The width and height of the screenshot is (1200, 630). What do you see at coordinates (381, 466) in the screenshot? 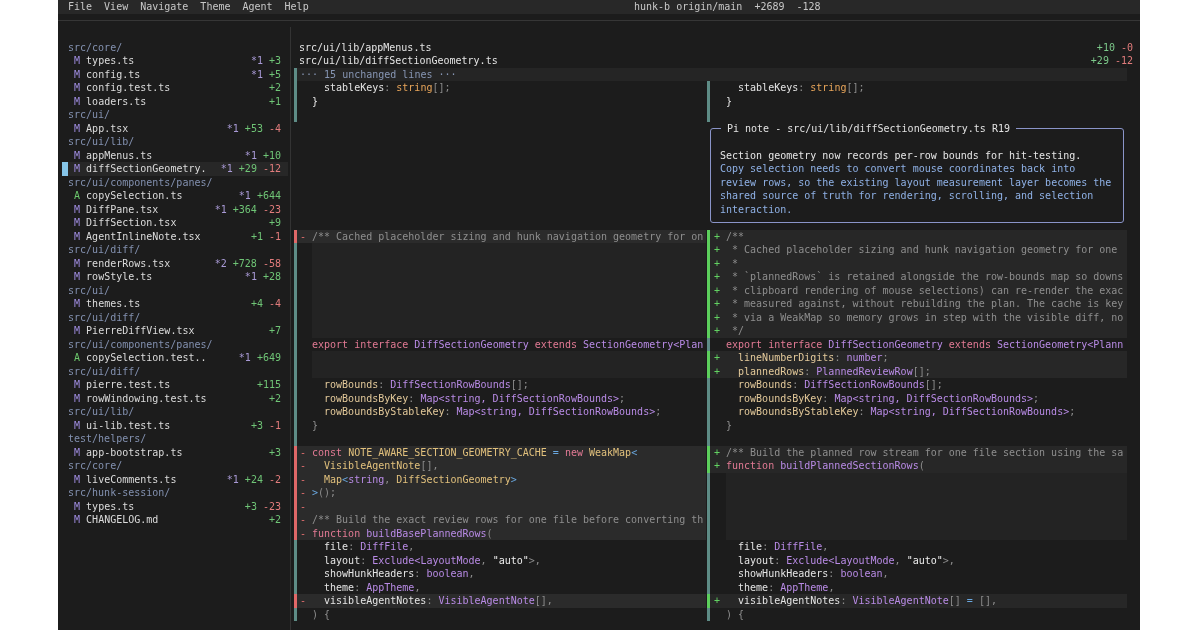
I see `code-line: VisibleAgentNote[],` at bounding box center [381, 466].